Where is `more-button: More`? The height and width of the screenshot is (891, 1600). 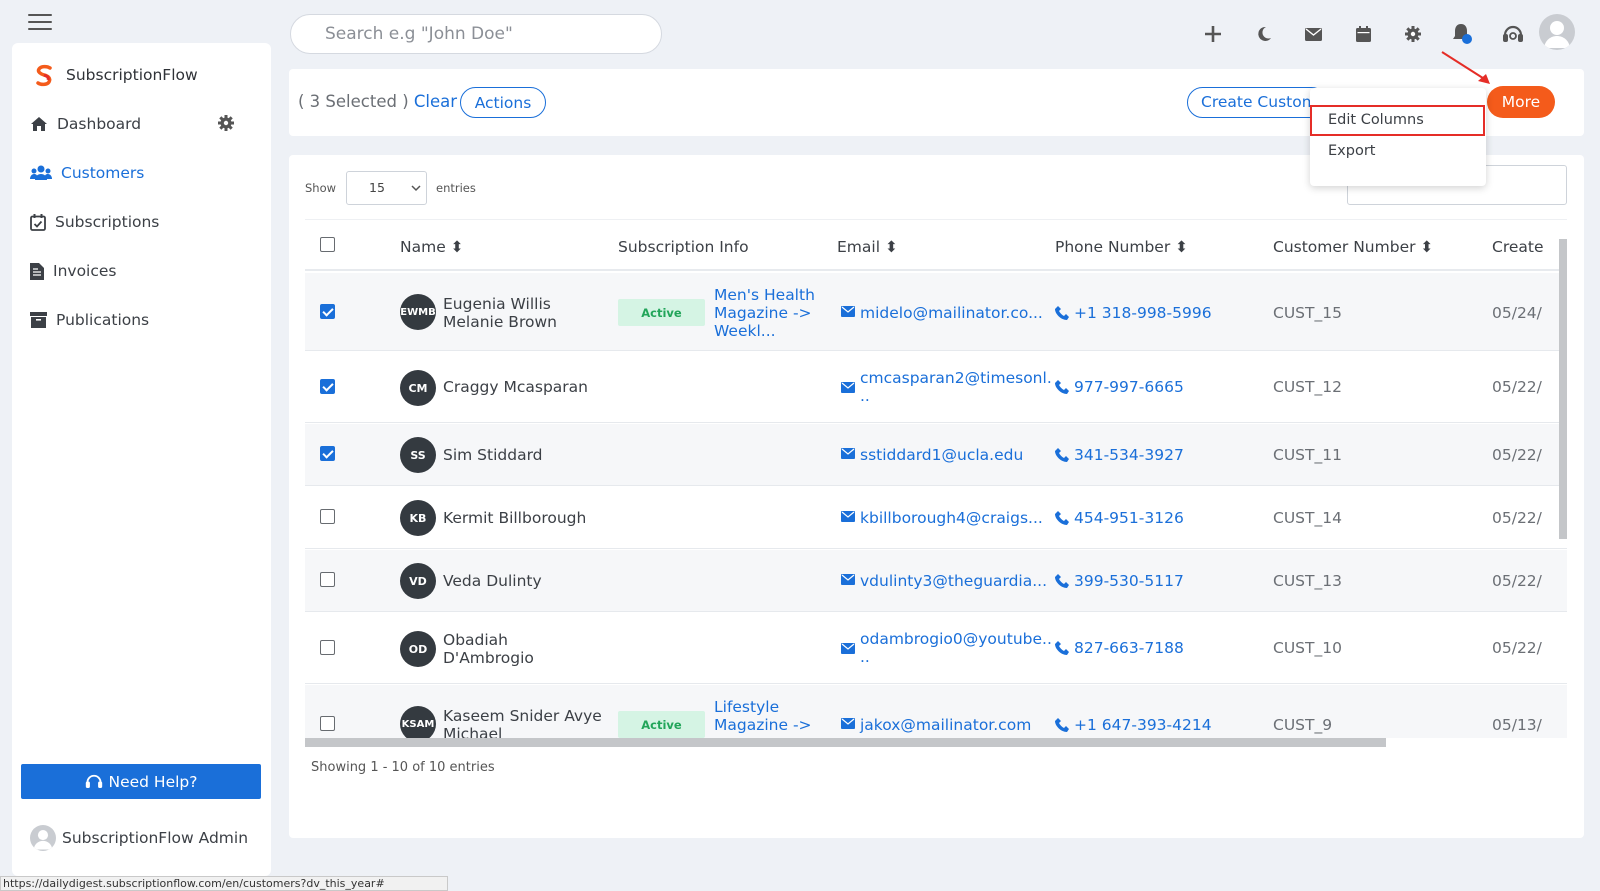 more-button: More is located at coordinates (1521, 102).